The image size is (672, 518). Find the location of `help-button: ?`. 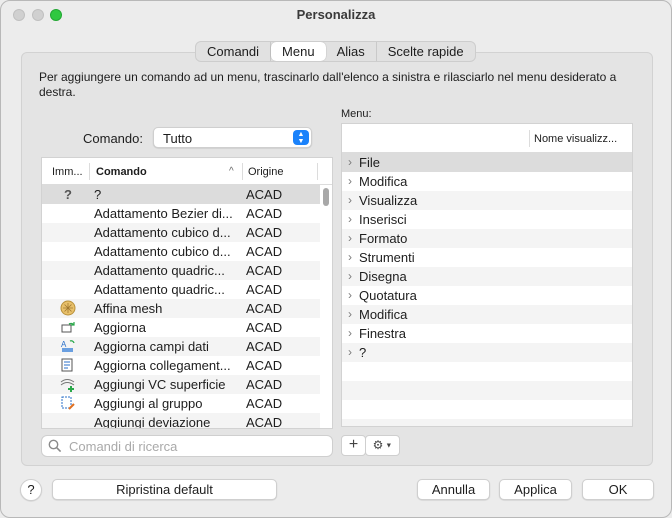

help-button: ? is located at coordinates (31, 490).